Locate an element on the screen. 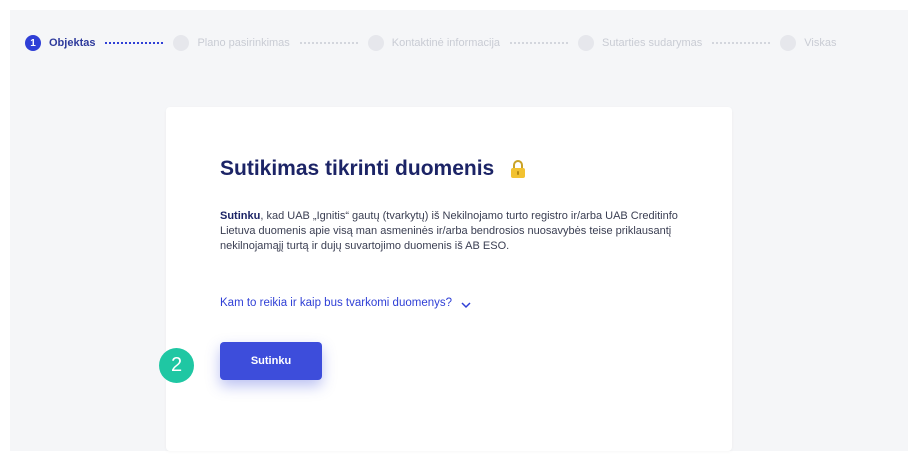 This screenshot has width=918, height=455. consent-title: Sutikimas tikrinti duomenis is located at coordinates (357, 168).